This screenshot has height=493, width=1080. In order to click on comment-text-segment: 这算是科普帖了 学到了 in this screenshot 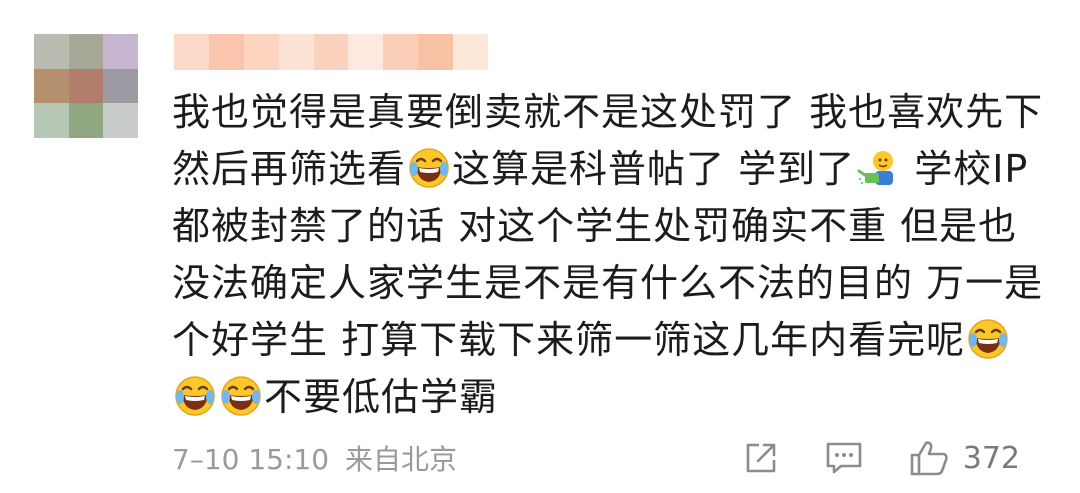, I will do `click(654, 169)`.